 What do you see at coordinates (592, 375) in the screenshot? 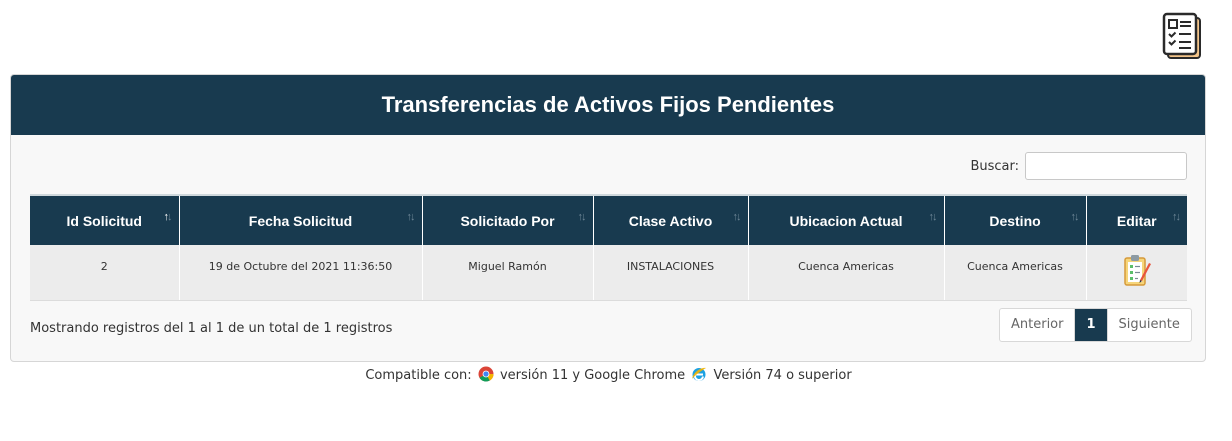
I see `footer-chrome-text: versión 11 y Google Chrome` at bounding box center [592, 375].